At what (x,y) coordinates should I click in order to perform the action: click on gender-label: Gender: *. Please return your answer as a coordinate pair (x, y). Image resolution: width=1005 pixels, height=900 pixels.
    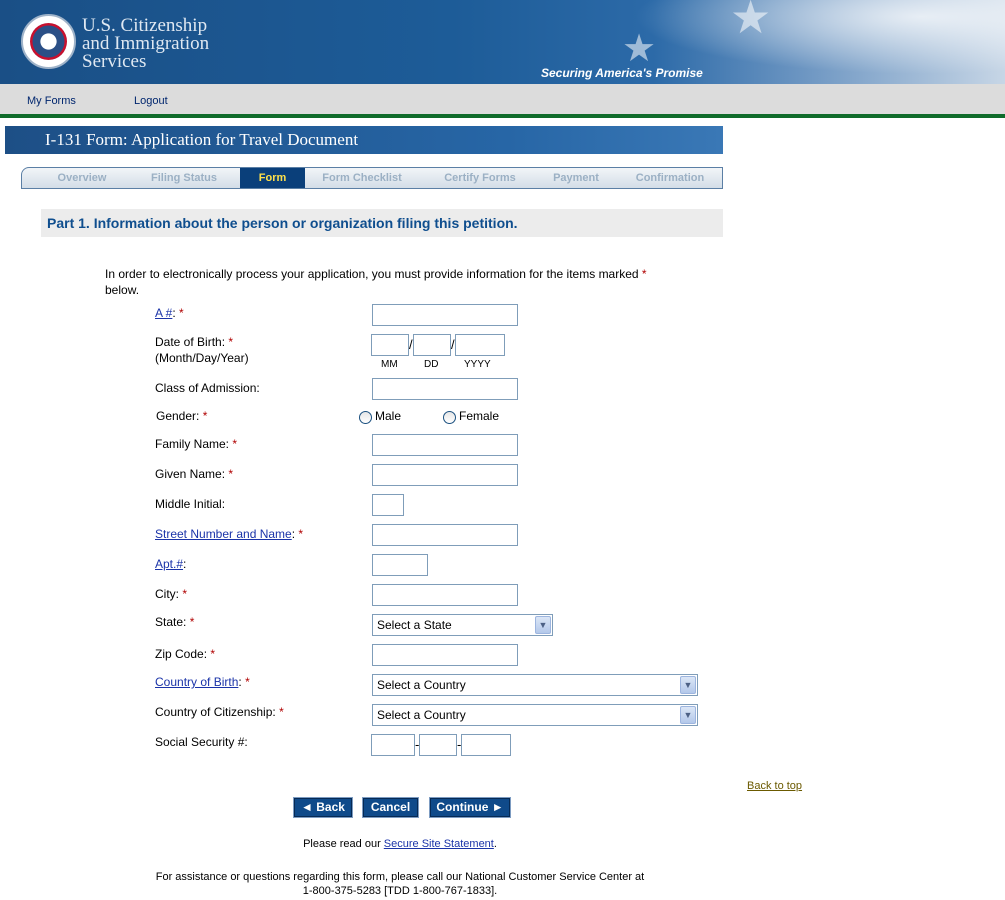
    Looking at the image, I should click on (181, 416).